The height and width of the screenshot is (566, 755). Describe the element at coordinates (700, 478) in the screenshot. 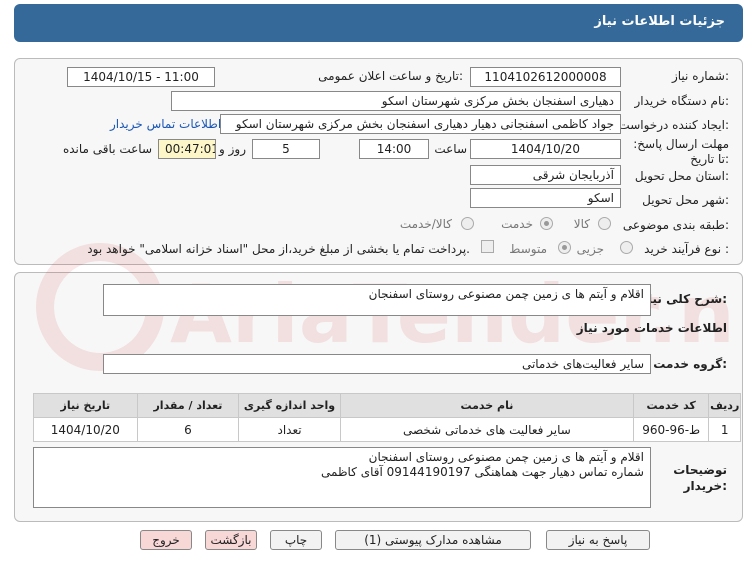

I see `buyer-notes-label: توضیحات خریدار:` at that location.